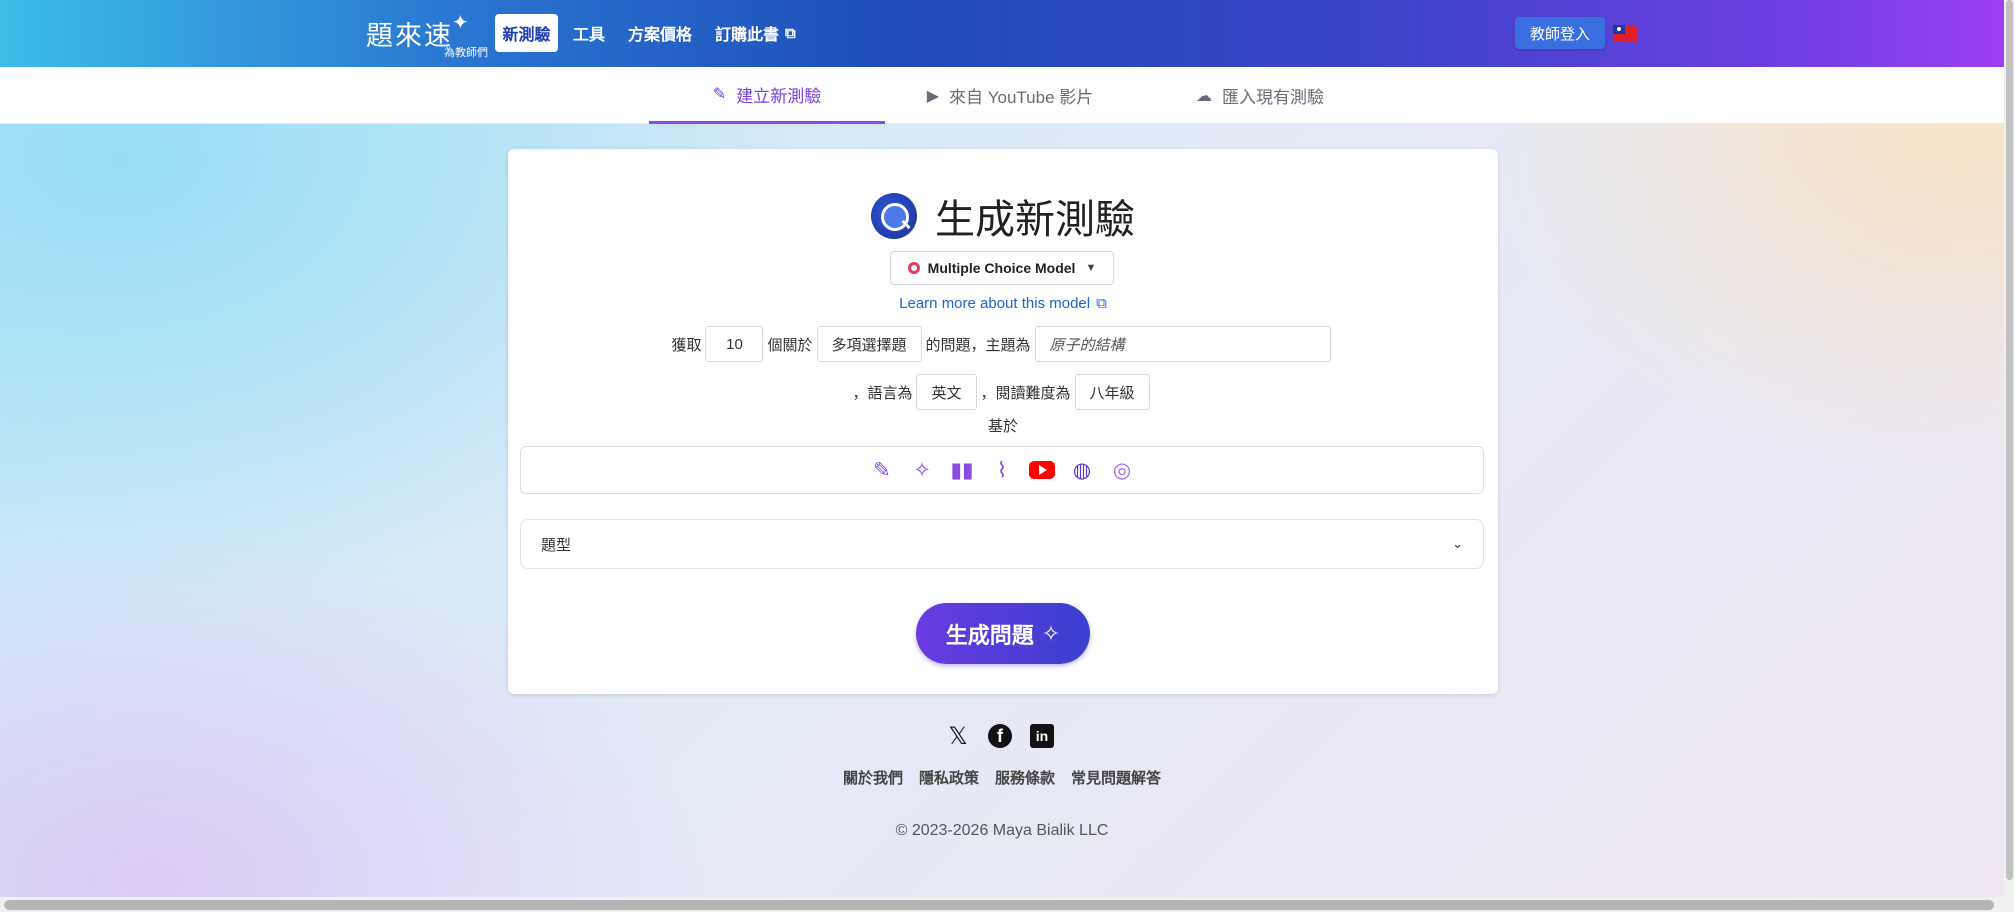 The height and width of the screenshot is (912, 2014). I want to click on tab-import-label: 匯入現有測驗, so click(1273, 97).